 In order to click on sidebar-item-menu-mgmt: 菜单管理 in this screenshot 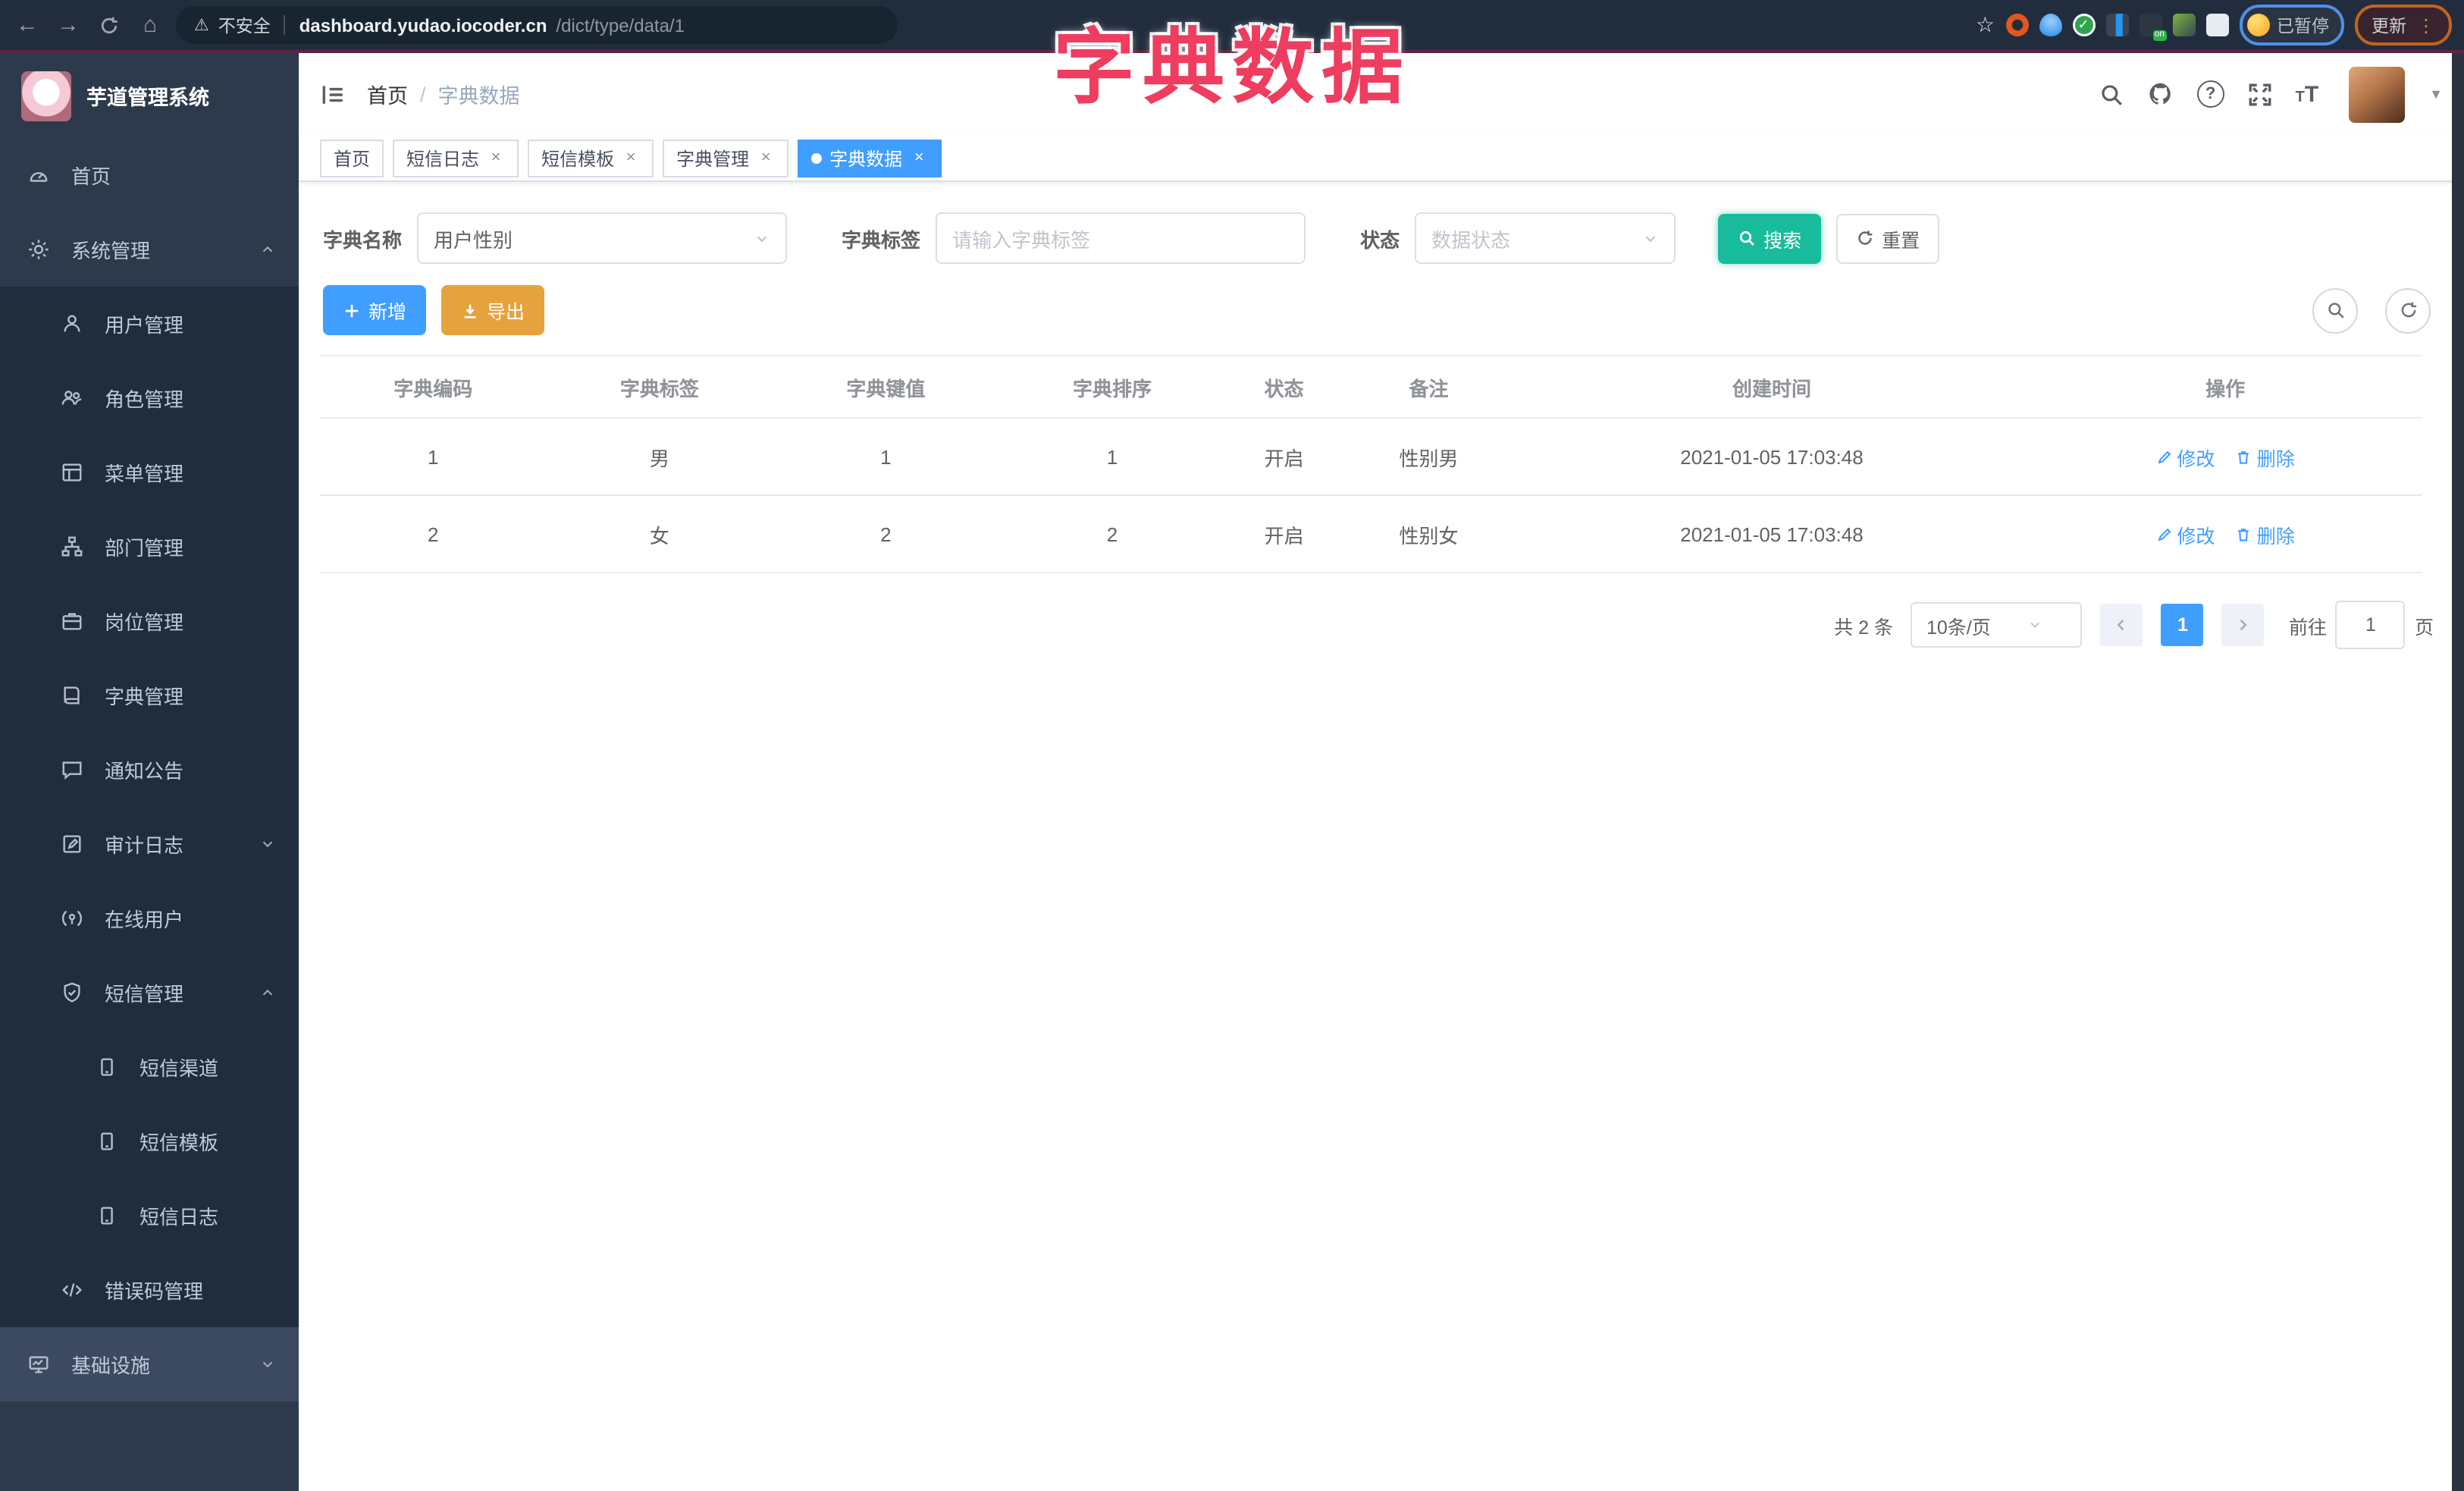, I will do `click(150, 472)`.